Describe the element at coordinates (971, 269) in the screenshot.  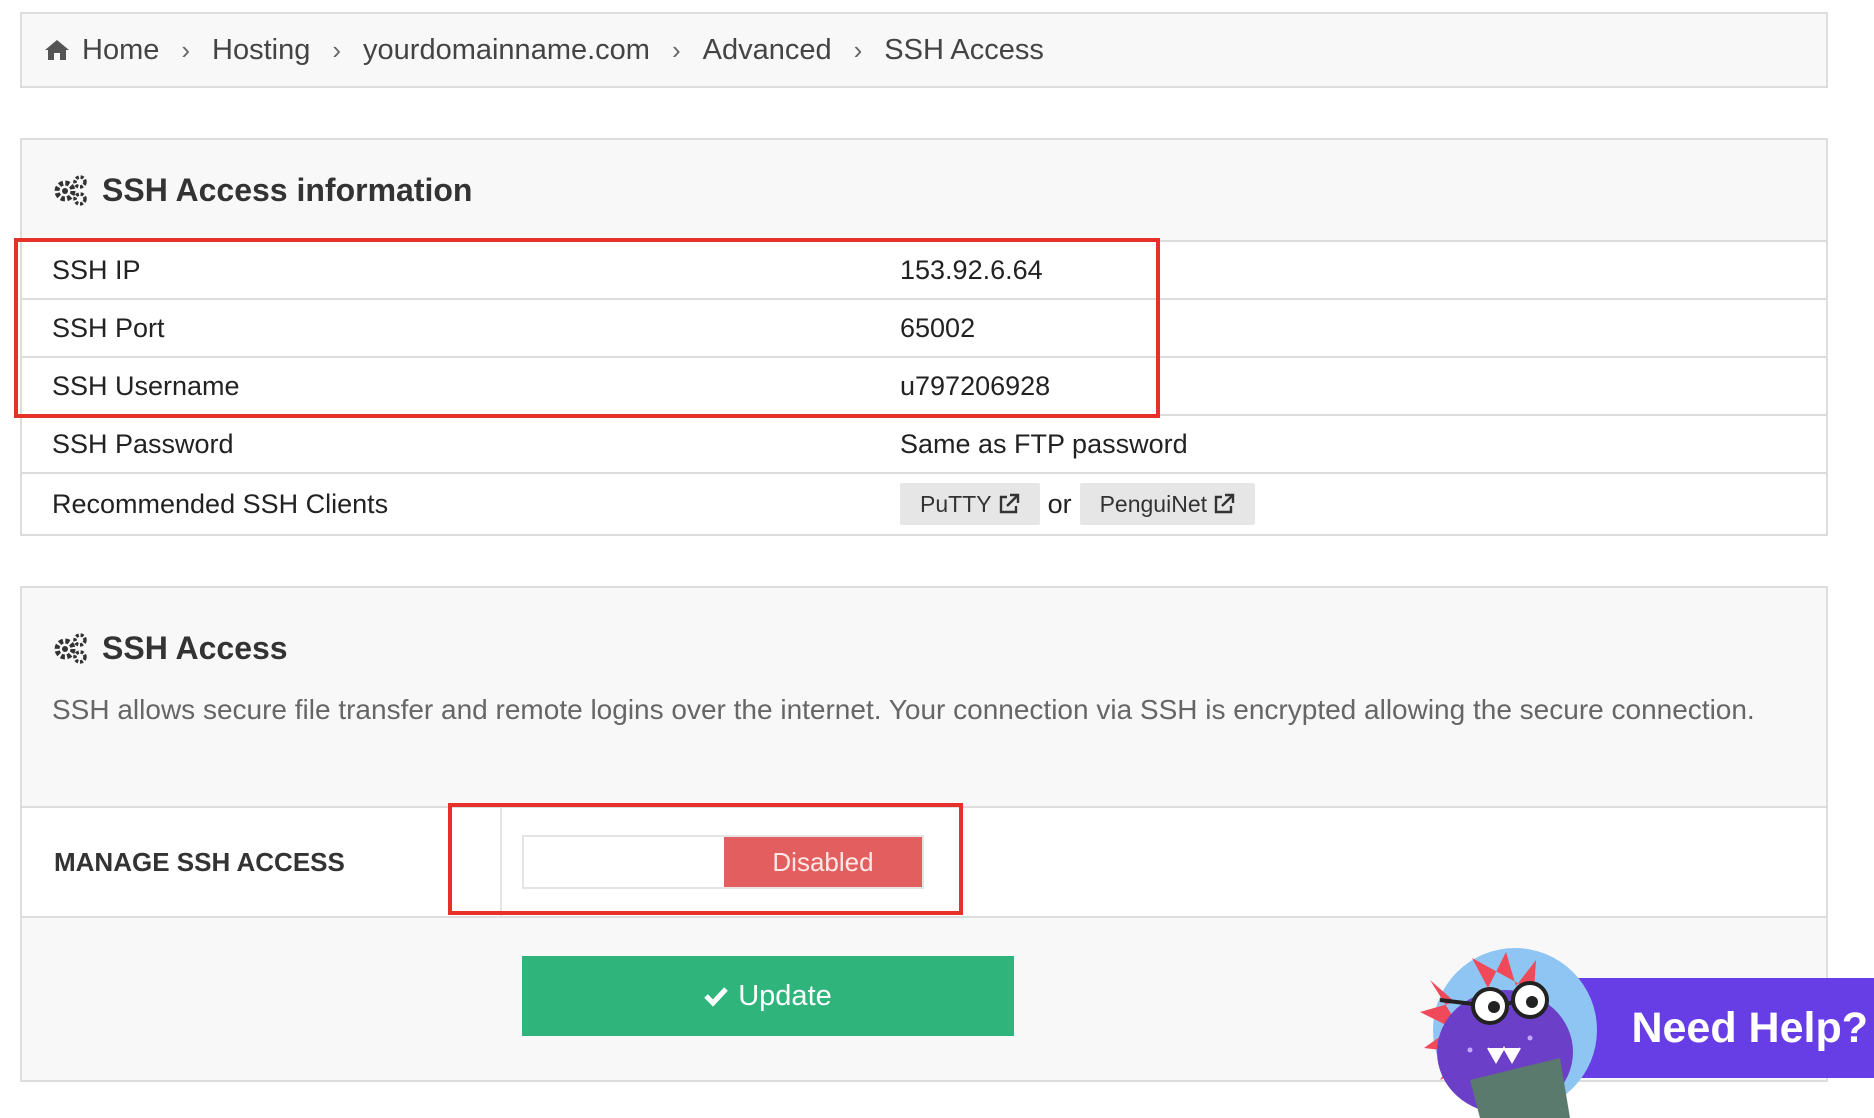
I see `ssh-ip-value: 153.92.6.64` at that location.